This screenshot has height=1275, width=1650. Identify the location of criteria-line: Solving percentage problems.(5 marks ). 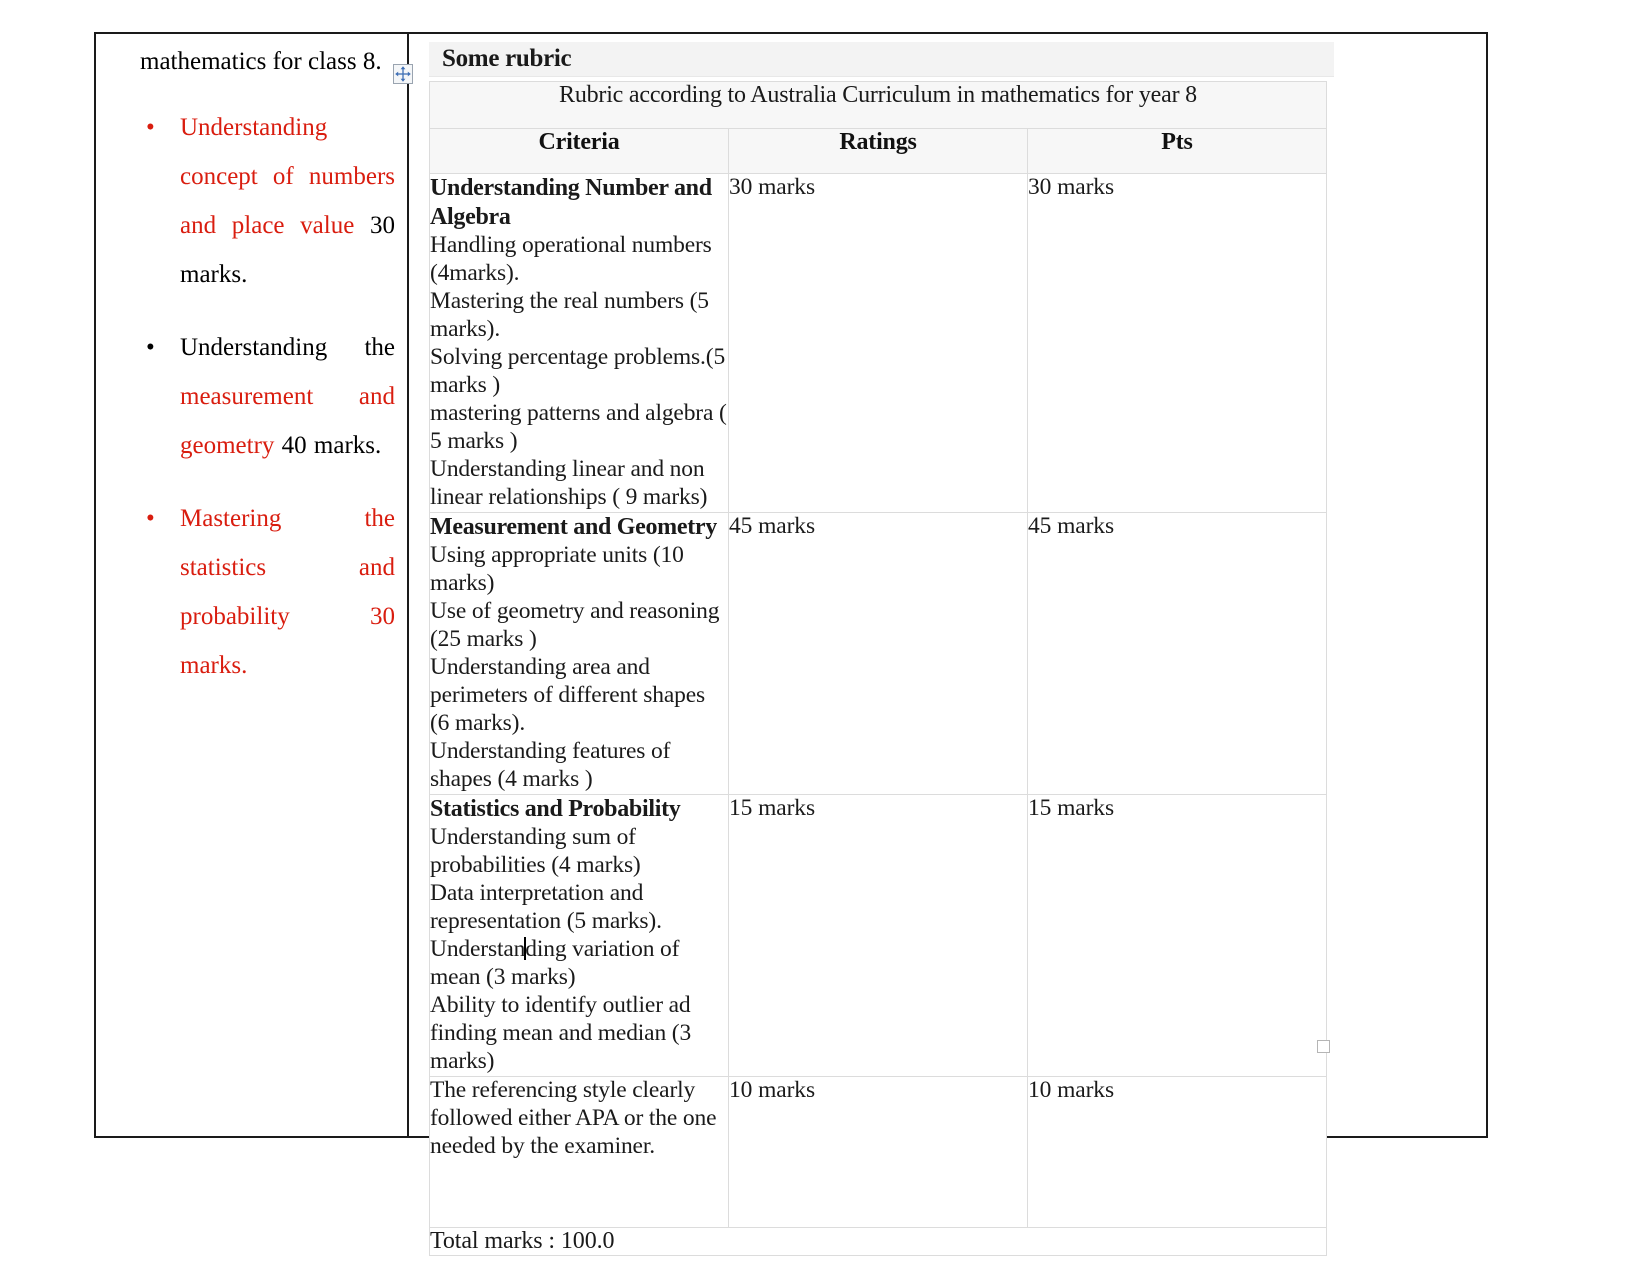
(578, 370).